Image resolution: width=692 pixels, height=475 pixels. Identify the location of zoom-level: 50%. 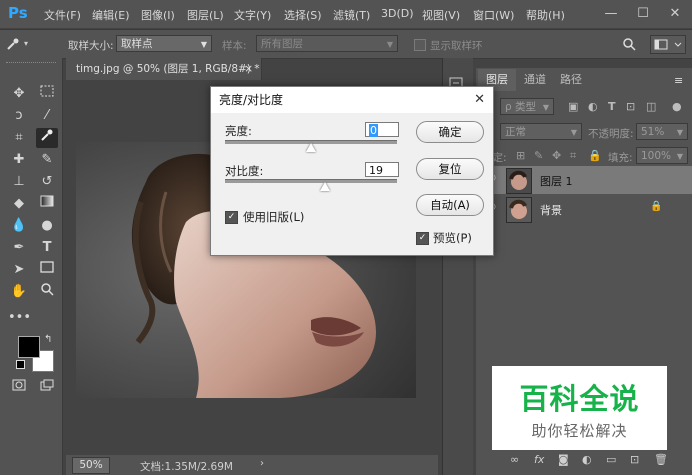
(91, 465).